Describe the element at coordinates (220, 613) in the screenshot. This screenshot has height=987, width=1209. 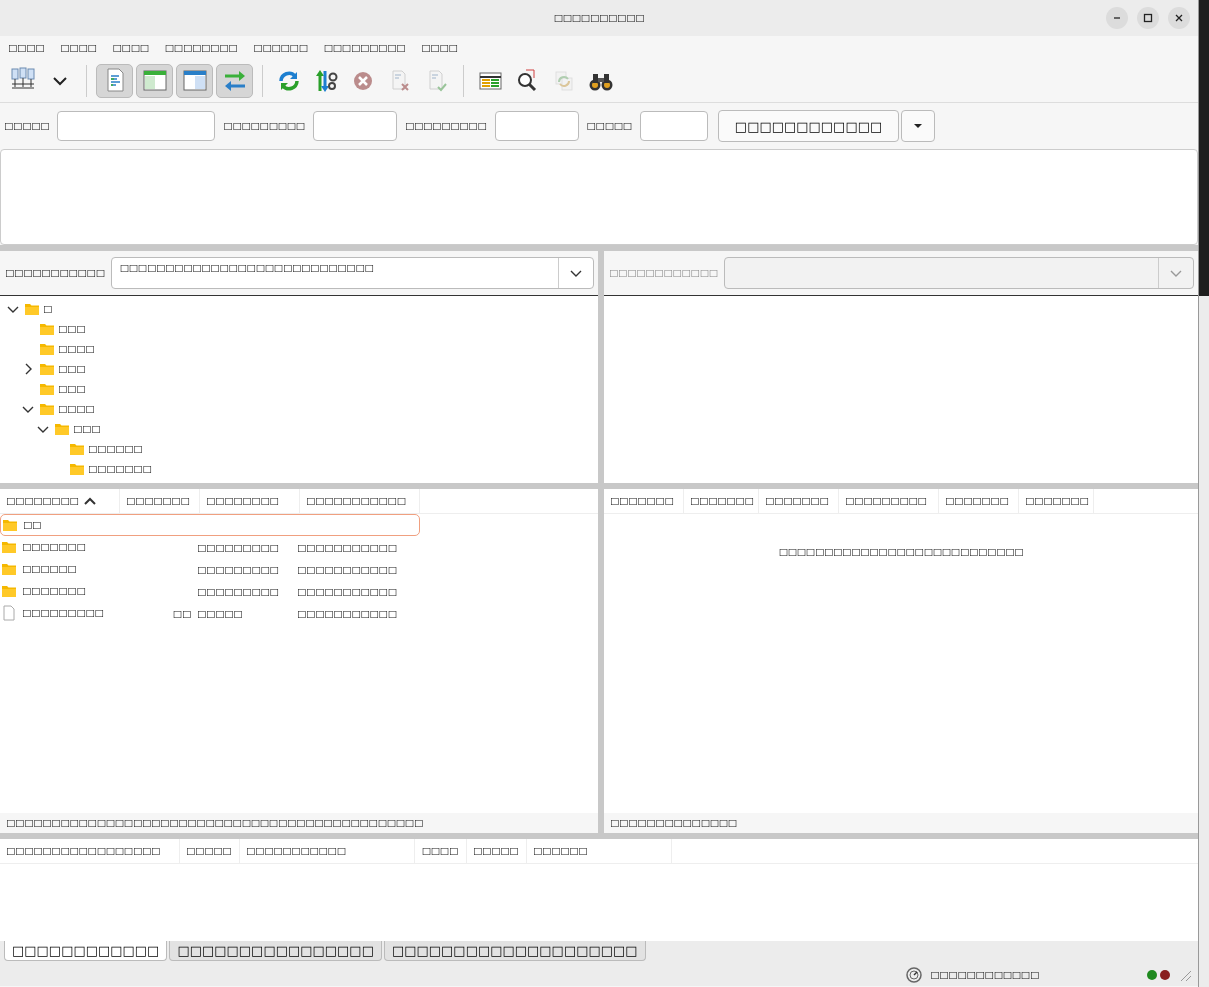
I see `file-type: □□□□□` at that location.